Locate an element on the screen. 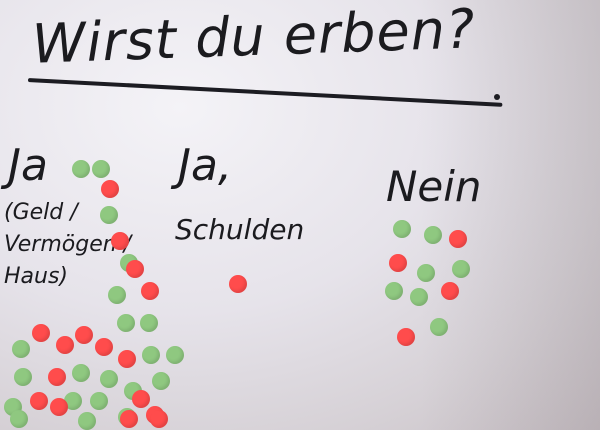 The image size is (600, 430). poster-title: Wirst du erben? is located at coordinates (254, 38).